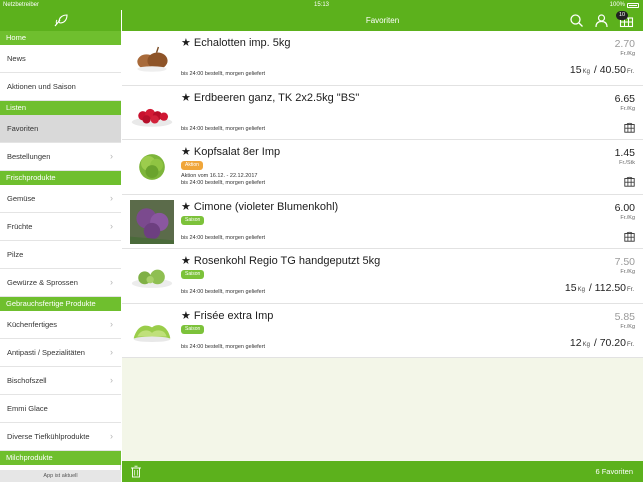  What do you see at coordinates (260, 206) in the screenshot?
I see `product-name: ★ Cimone (violeter Blumenkohl)` at bounding box center [260, 206].